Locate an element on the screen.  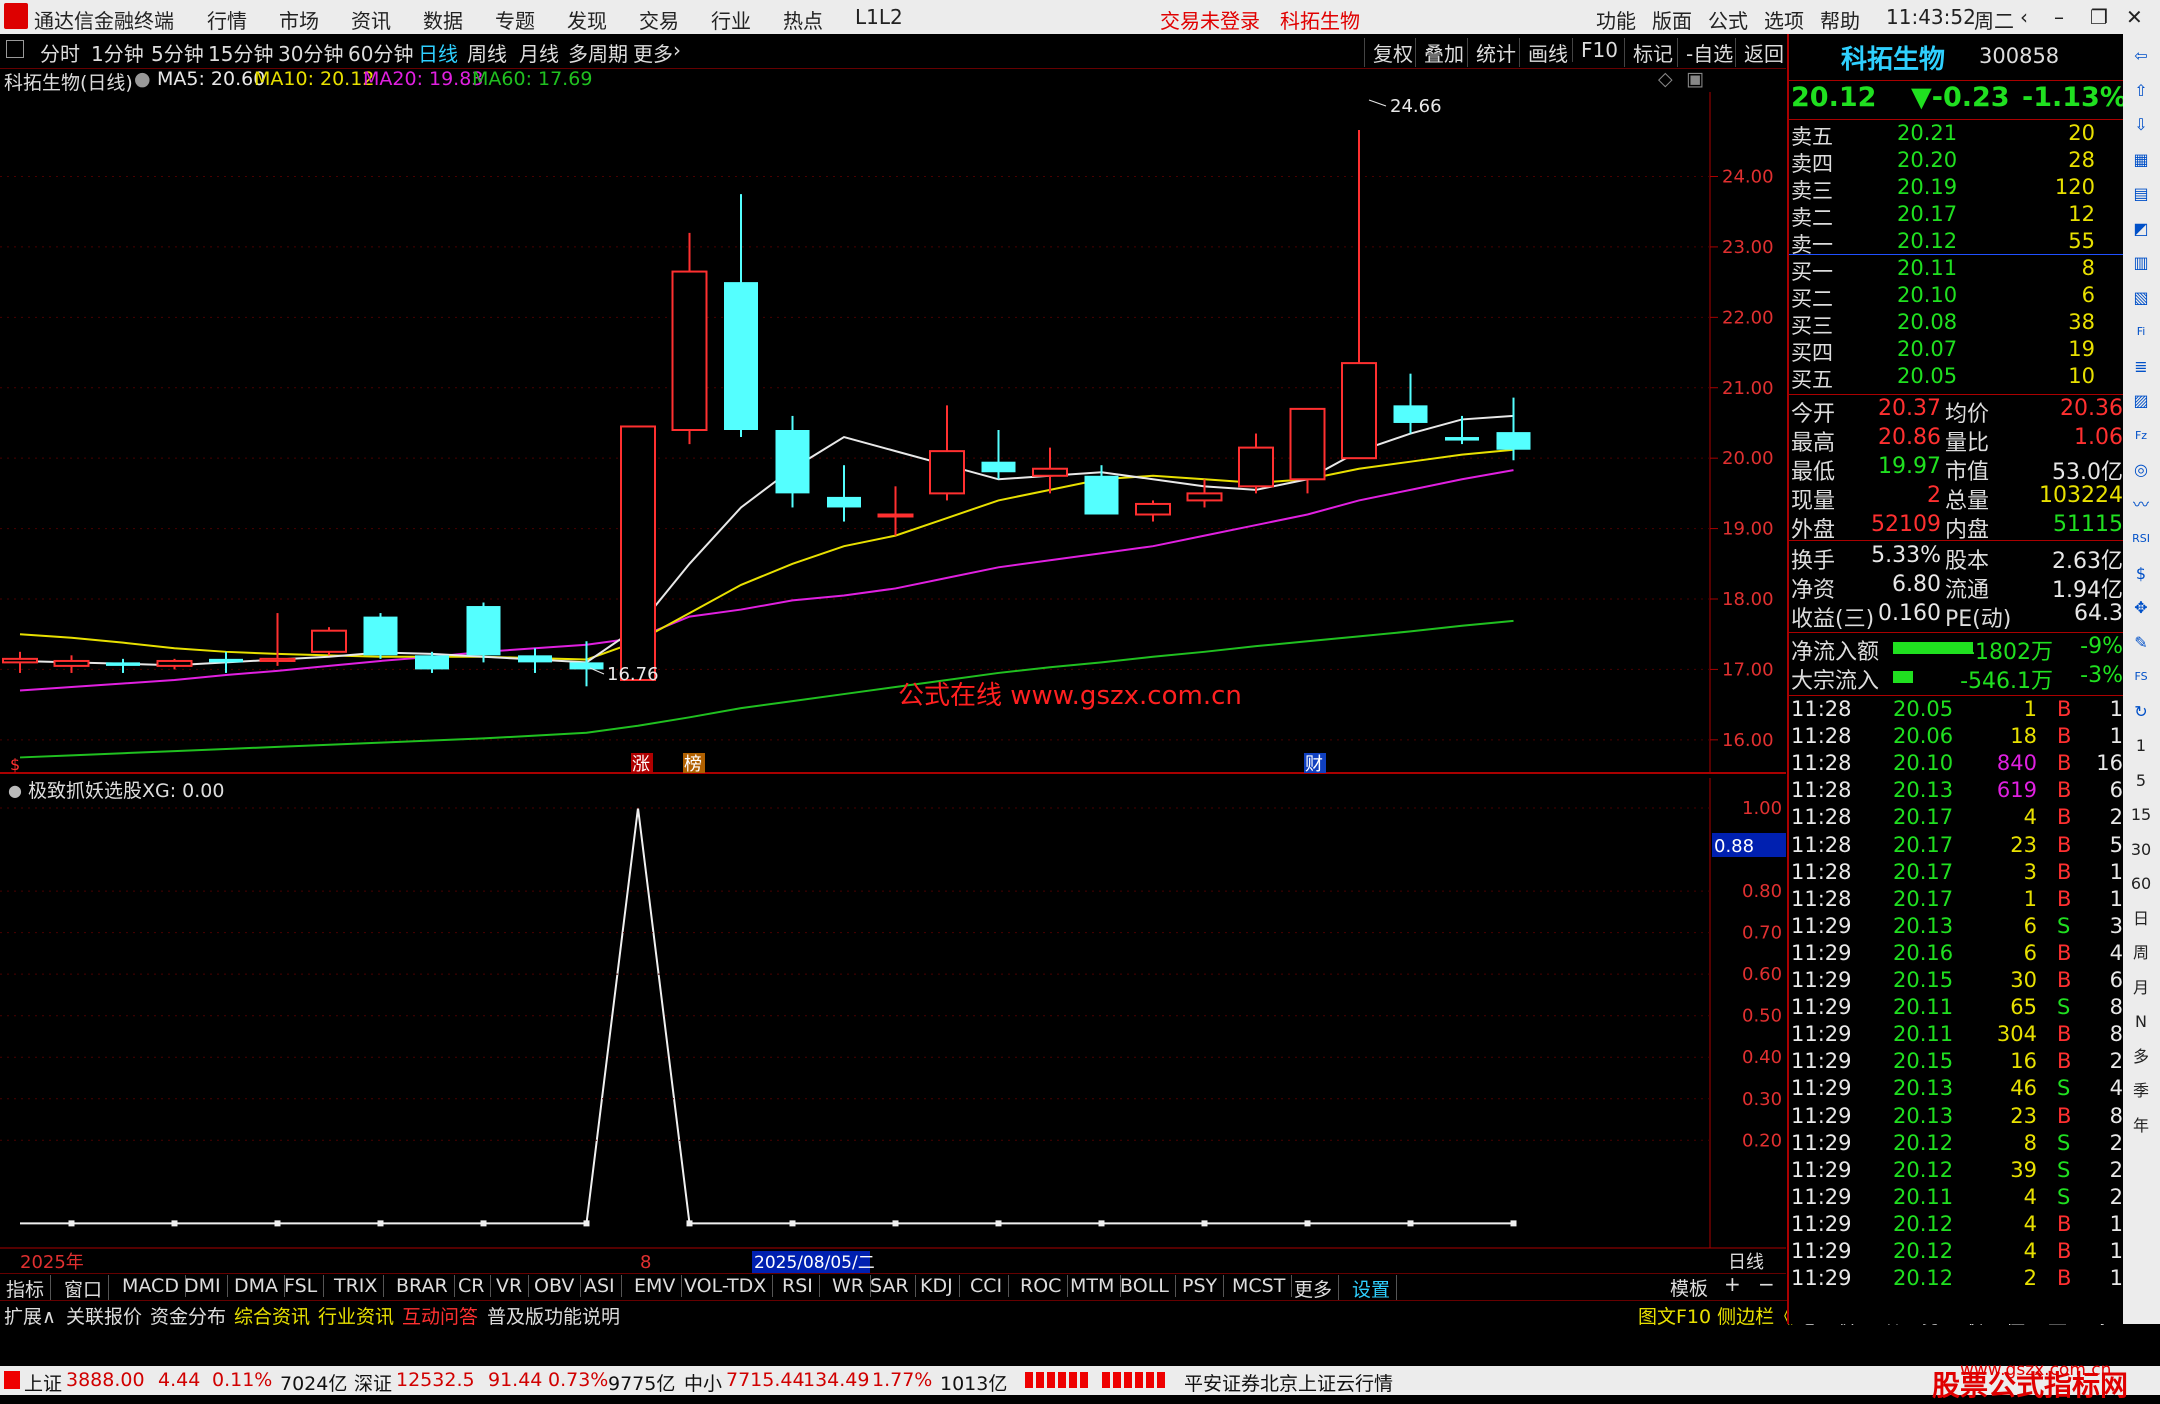
ask-row: 卖一 20.12 55 is located at coordinates (1957, 243).